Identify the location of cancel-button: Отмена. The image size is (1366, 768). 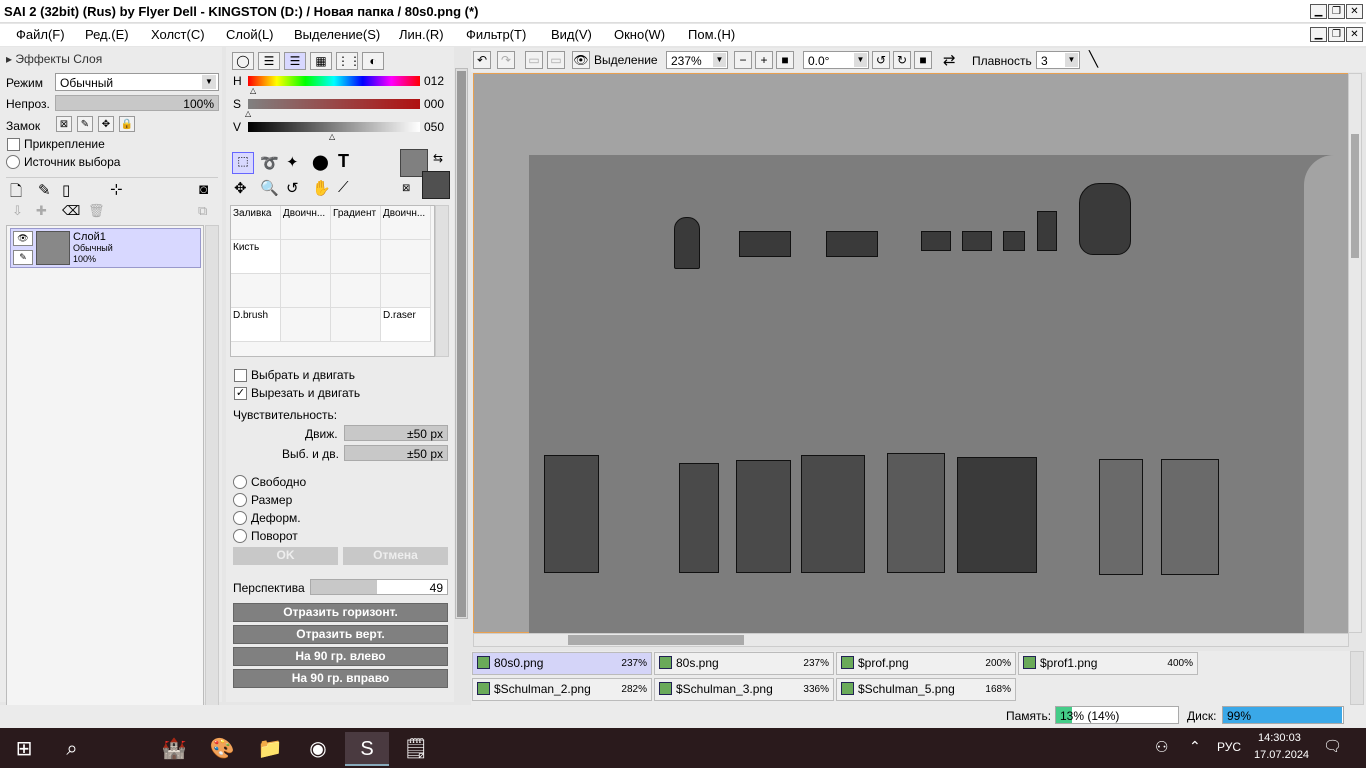
(395, 556).